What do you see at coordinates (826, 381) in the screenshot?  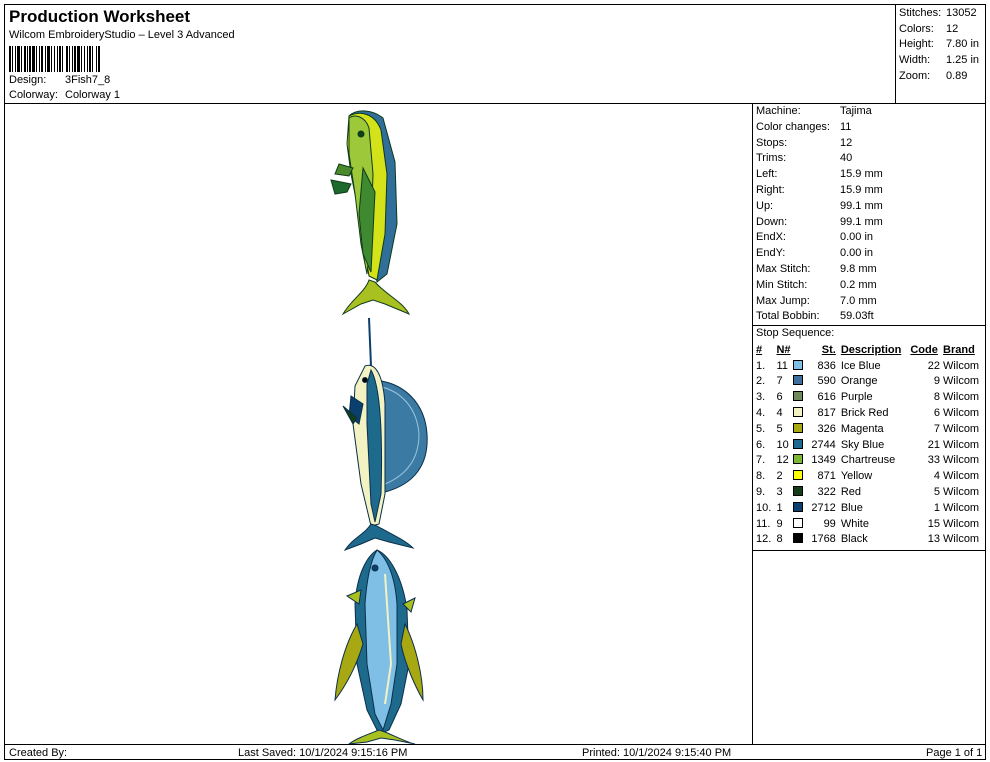 I see `stitch-count: 590` at bounding box center [826, 381].